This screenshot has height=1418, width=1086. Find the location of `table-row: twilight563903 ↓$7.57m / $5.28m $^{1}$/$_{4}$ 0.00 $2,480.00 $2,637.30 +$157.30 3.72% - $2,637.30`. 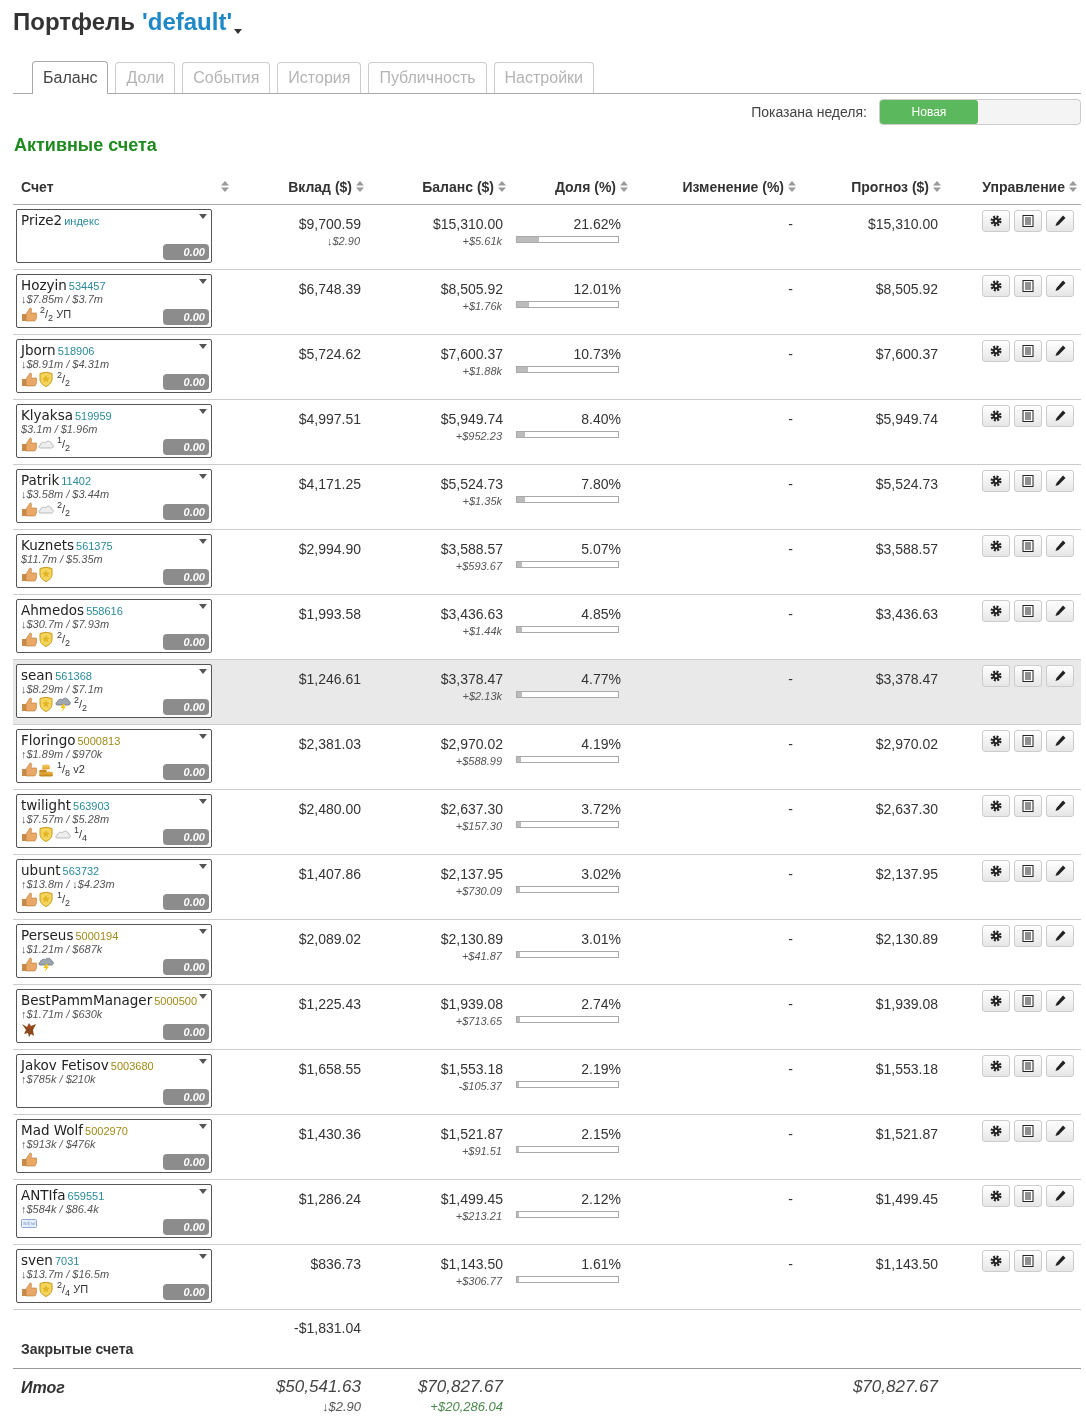

table-row: twilight563903 ↓$7.57m / $5.28m $^{1}$/$_{4}$ 0.00 $2,480.00 $2,637.30 +$157.30 3.72% - $2,637.30 is located at coordinates (547, 821).